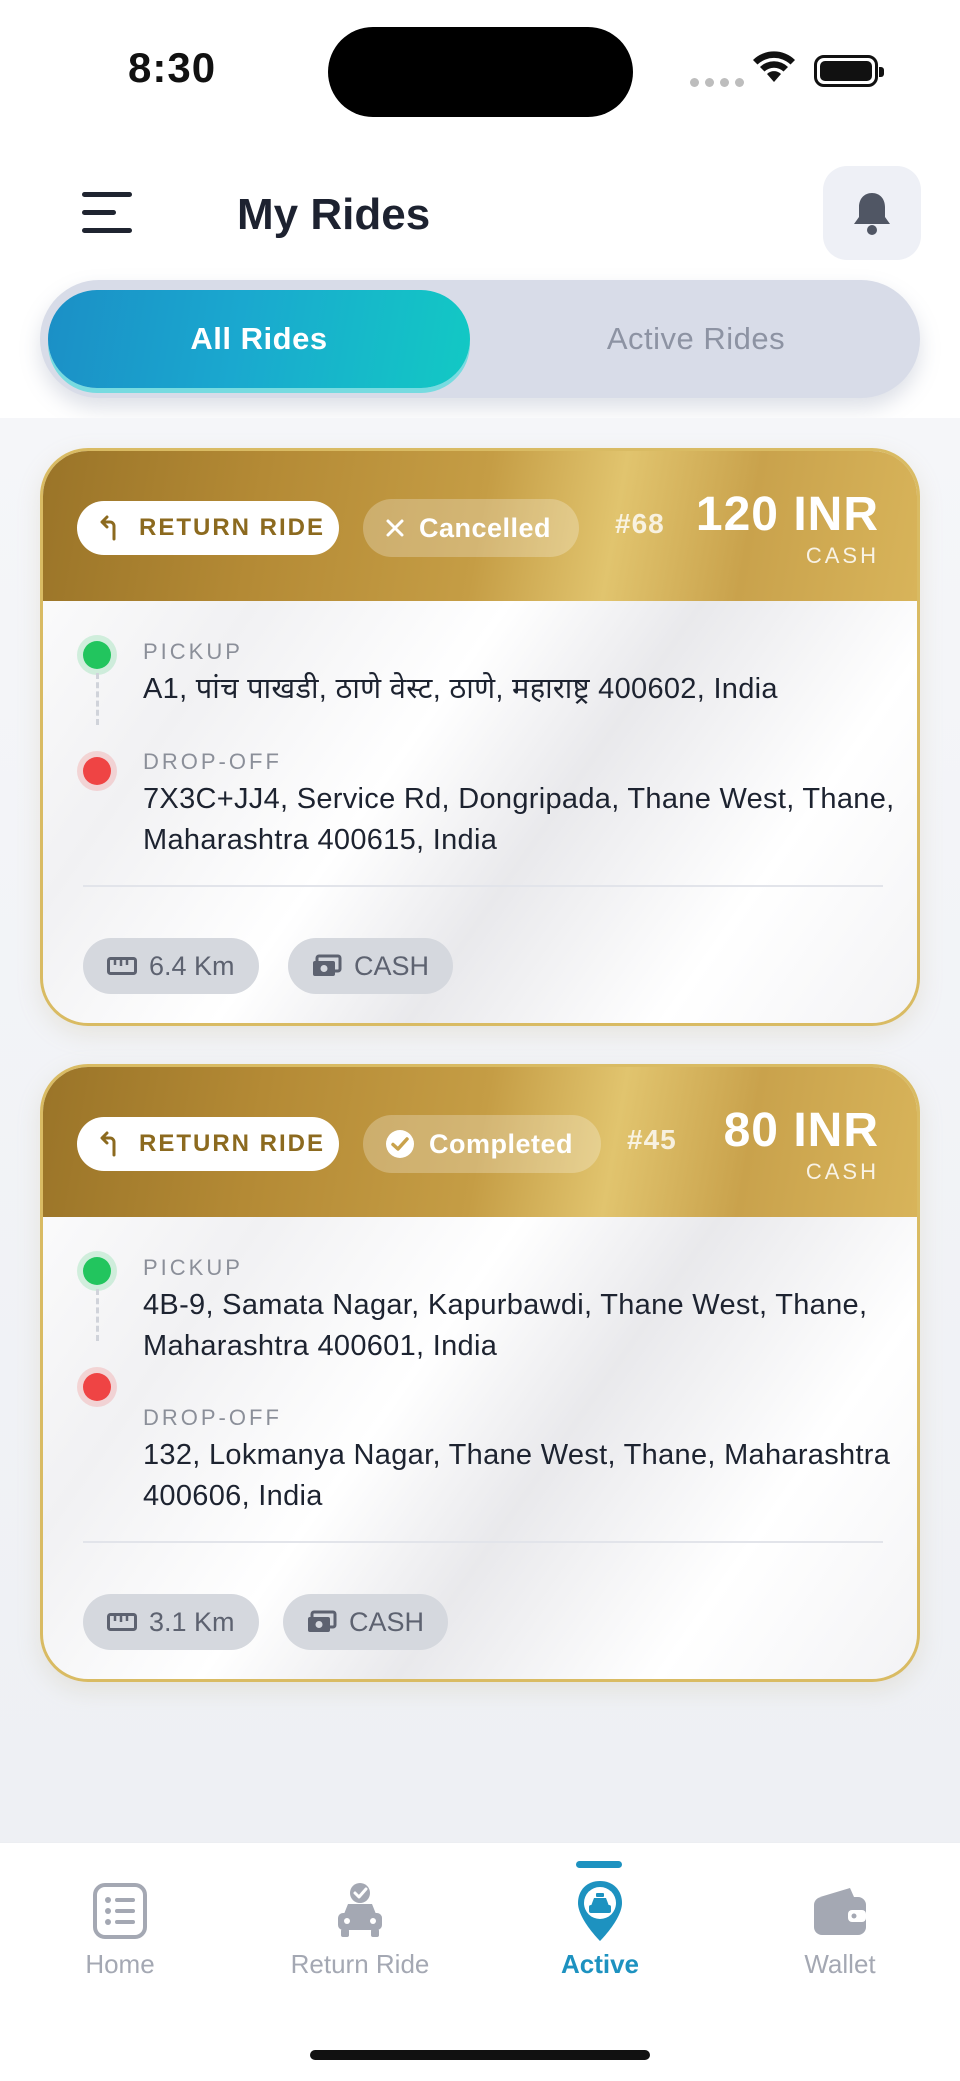 The width and height of the screenshot is (960, 2081). I want to click on tab-all-rides: All Rides, so click(259, 339).